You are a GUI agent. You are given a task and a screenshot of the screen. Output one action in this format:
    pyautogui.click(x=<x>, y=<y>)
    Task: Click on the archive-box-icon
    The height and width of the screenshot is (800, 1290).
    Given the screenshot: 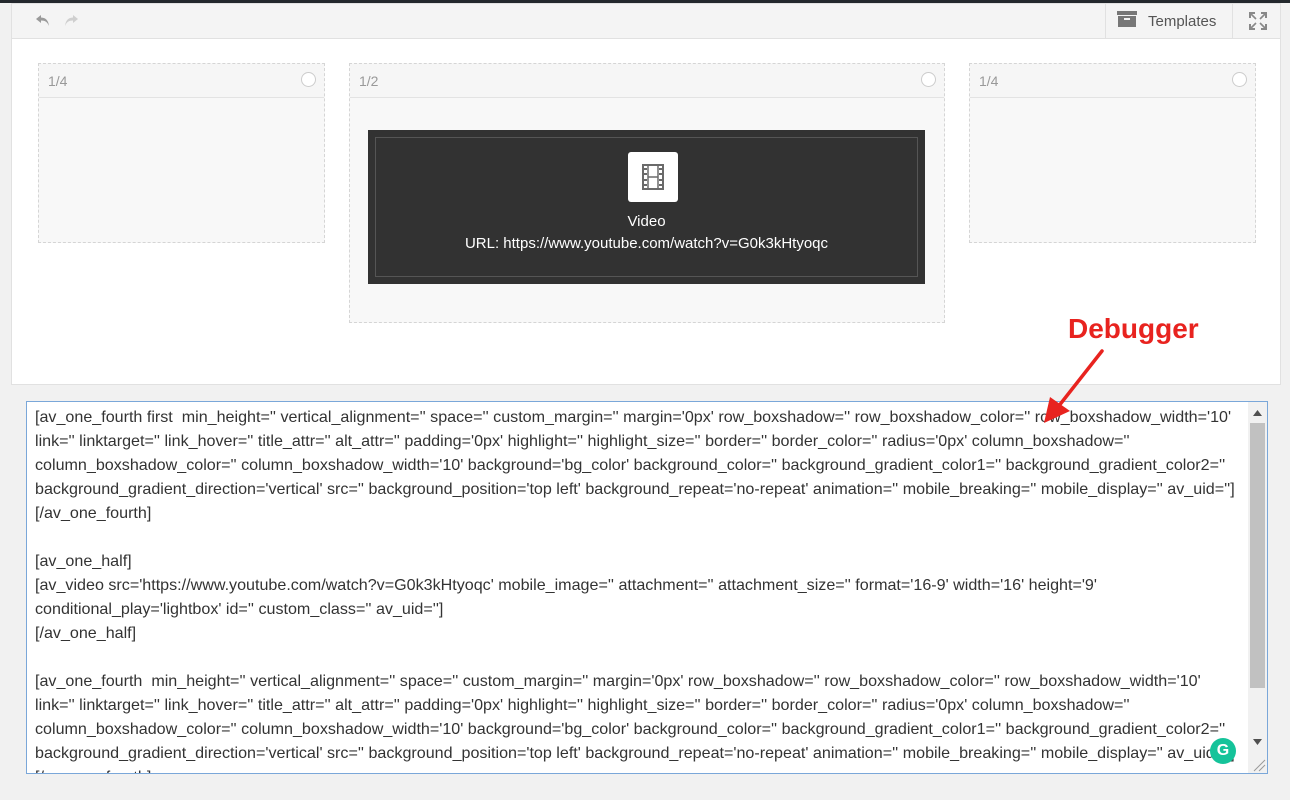 What is the action you would take?
    pyautogui.click(x=1127, y=21)
    